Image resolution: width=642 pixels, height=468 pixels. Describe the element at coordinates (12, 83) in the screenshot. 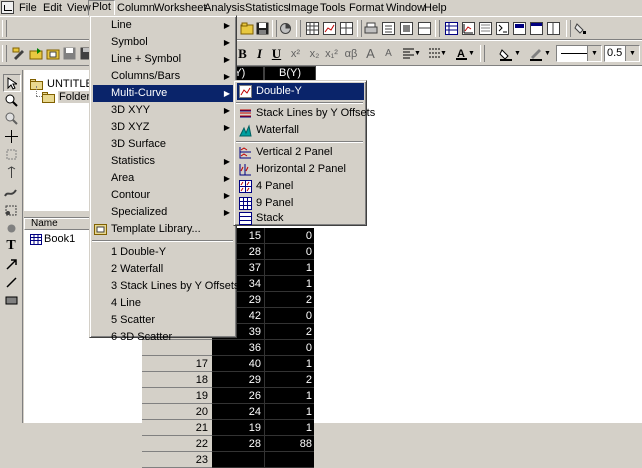

I see `pointer-icon` at that location.